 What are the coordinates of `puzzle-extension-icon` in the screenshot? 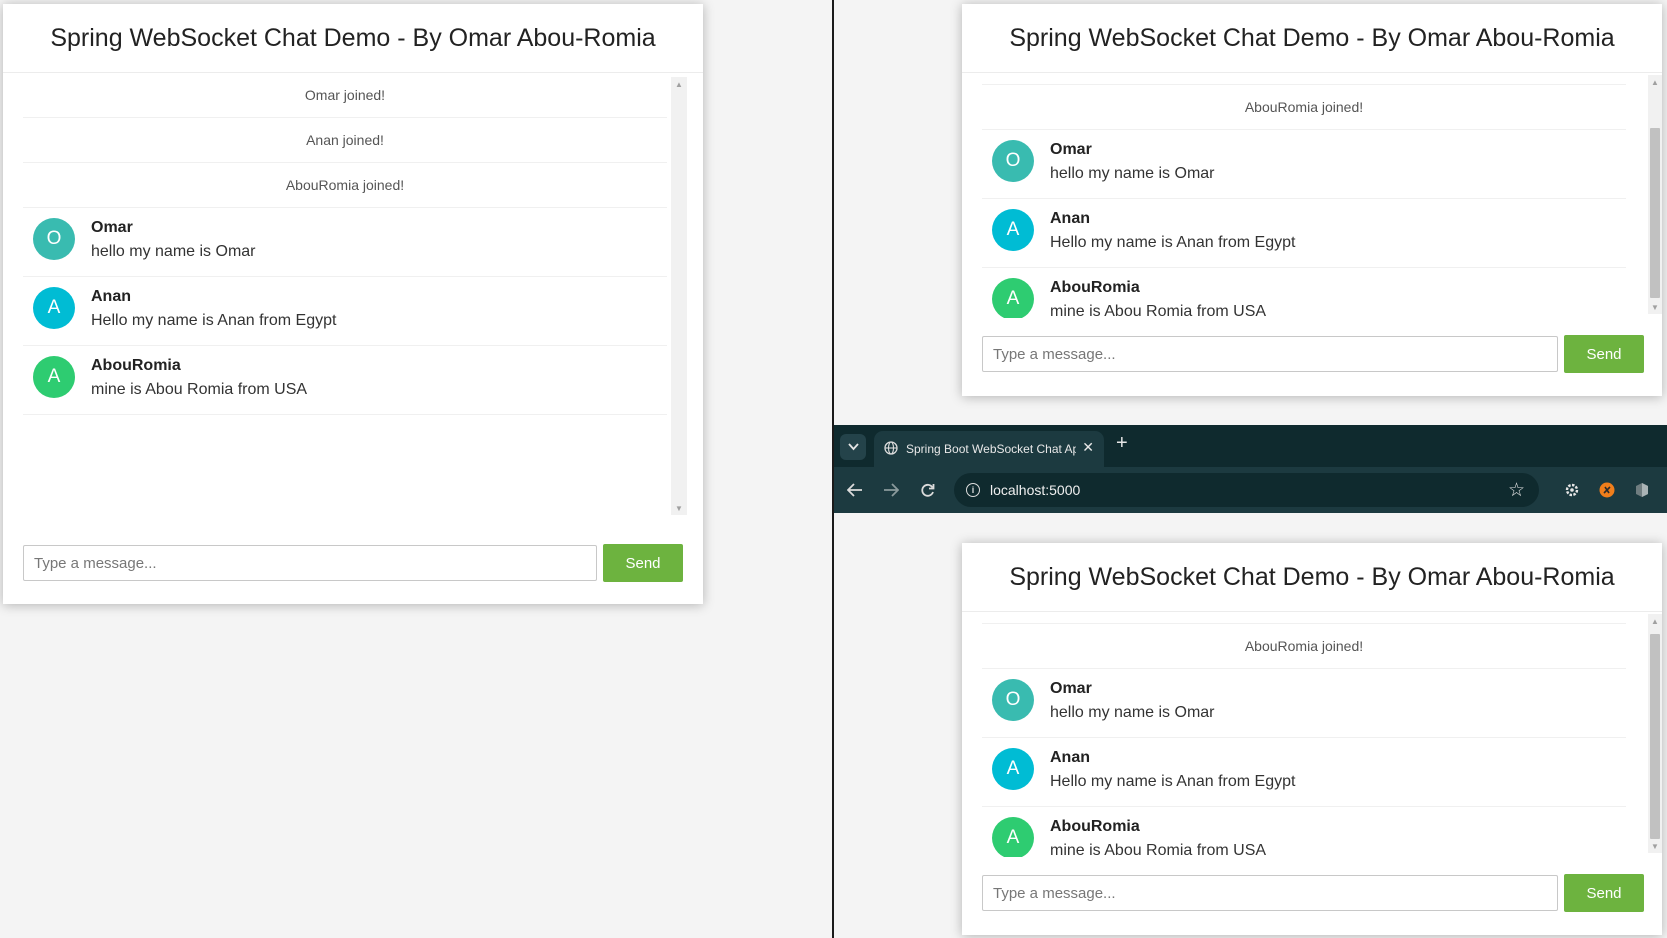 It's located at (1642, 490).